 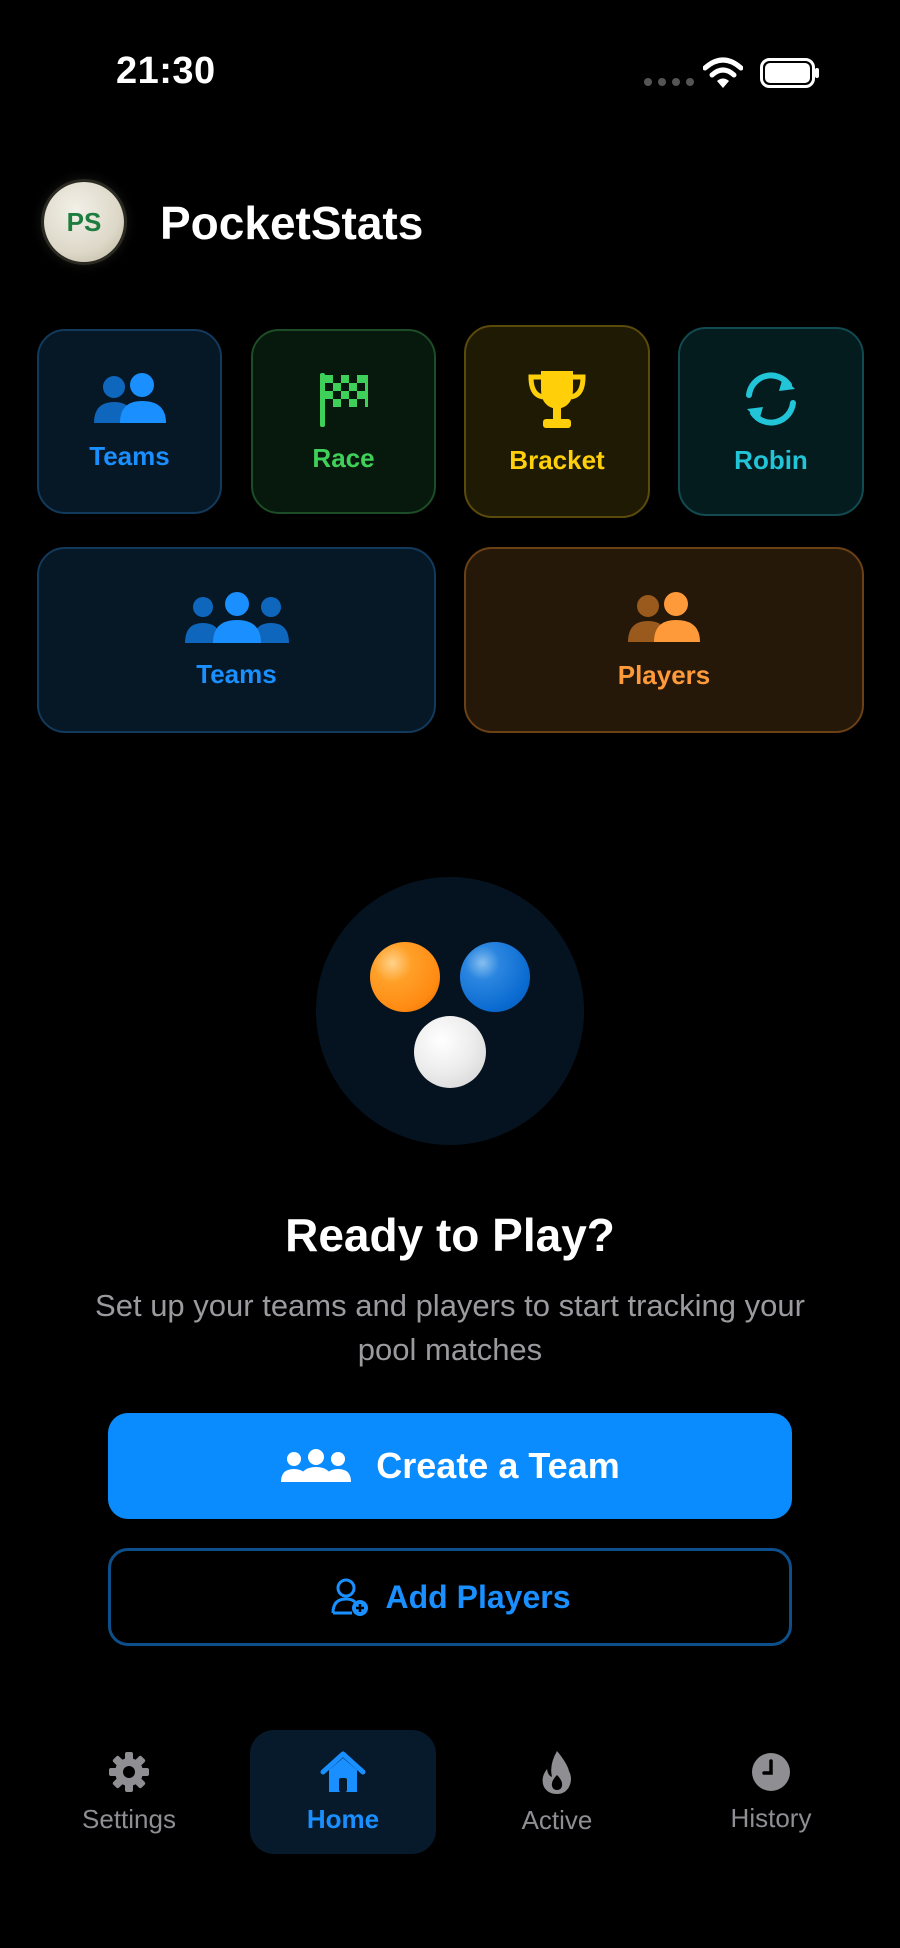 I want to click on tile-teams: Teams, so click(x=129, y=421).